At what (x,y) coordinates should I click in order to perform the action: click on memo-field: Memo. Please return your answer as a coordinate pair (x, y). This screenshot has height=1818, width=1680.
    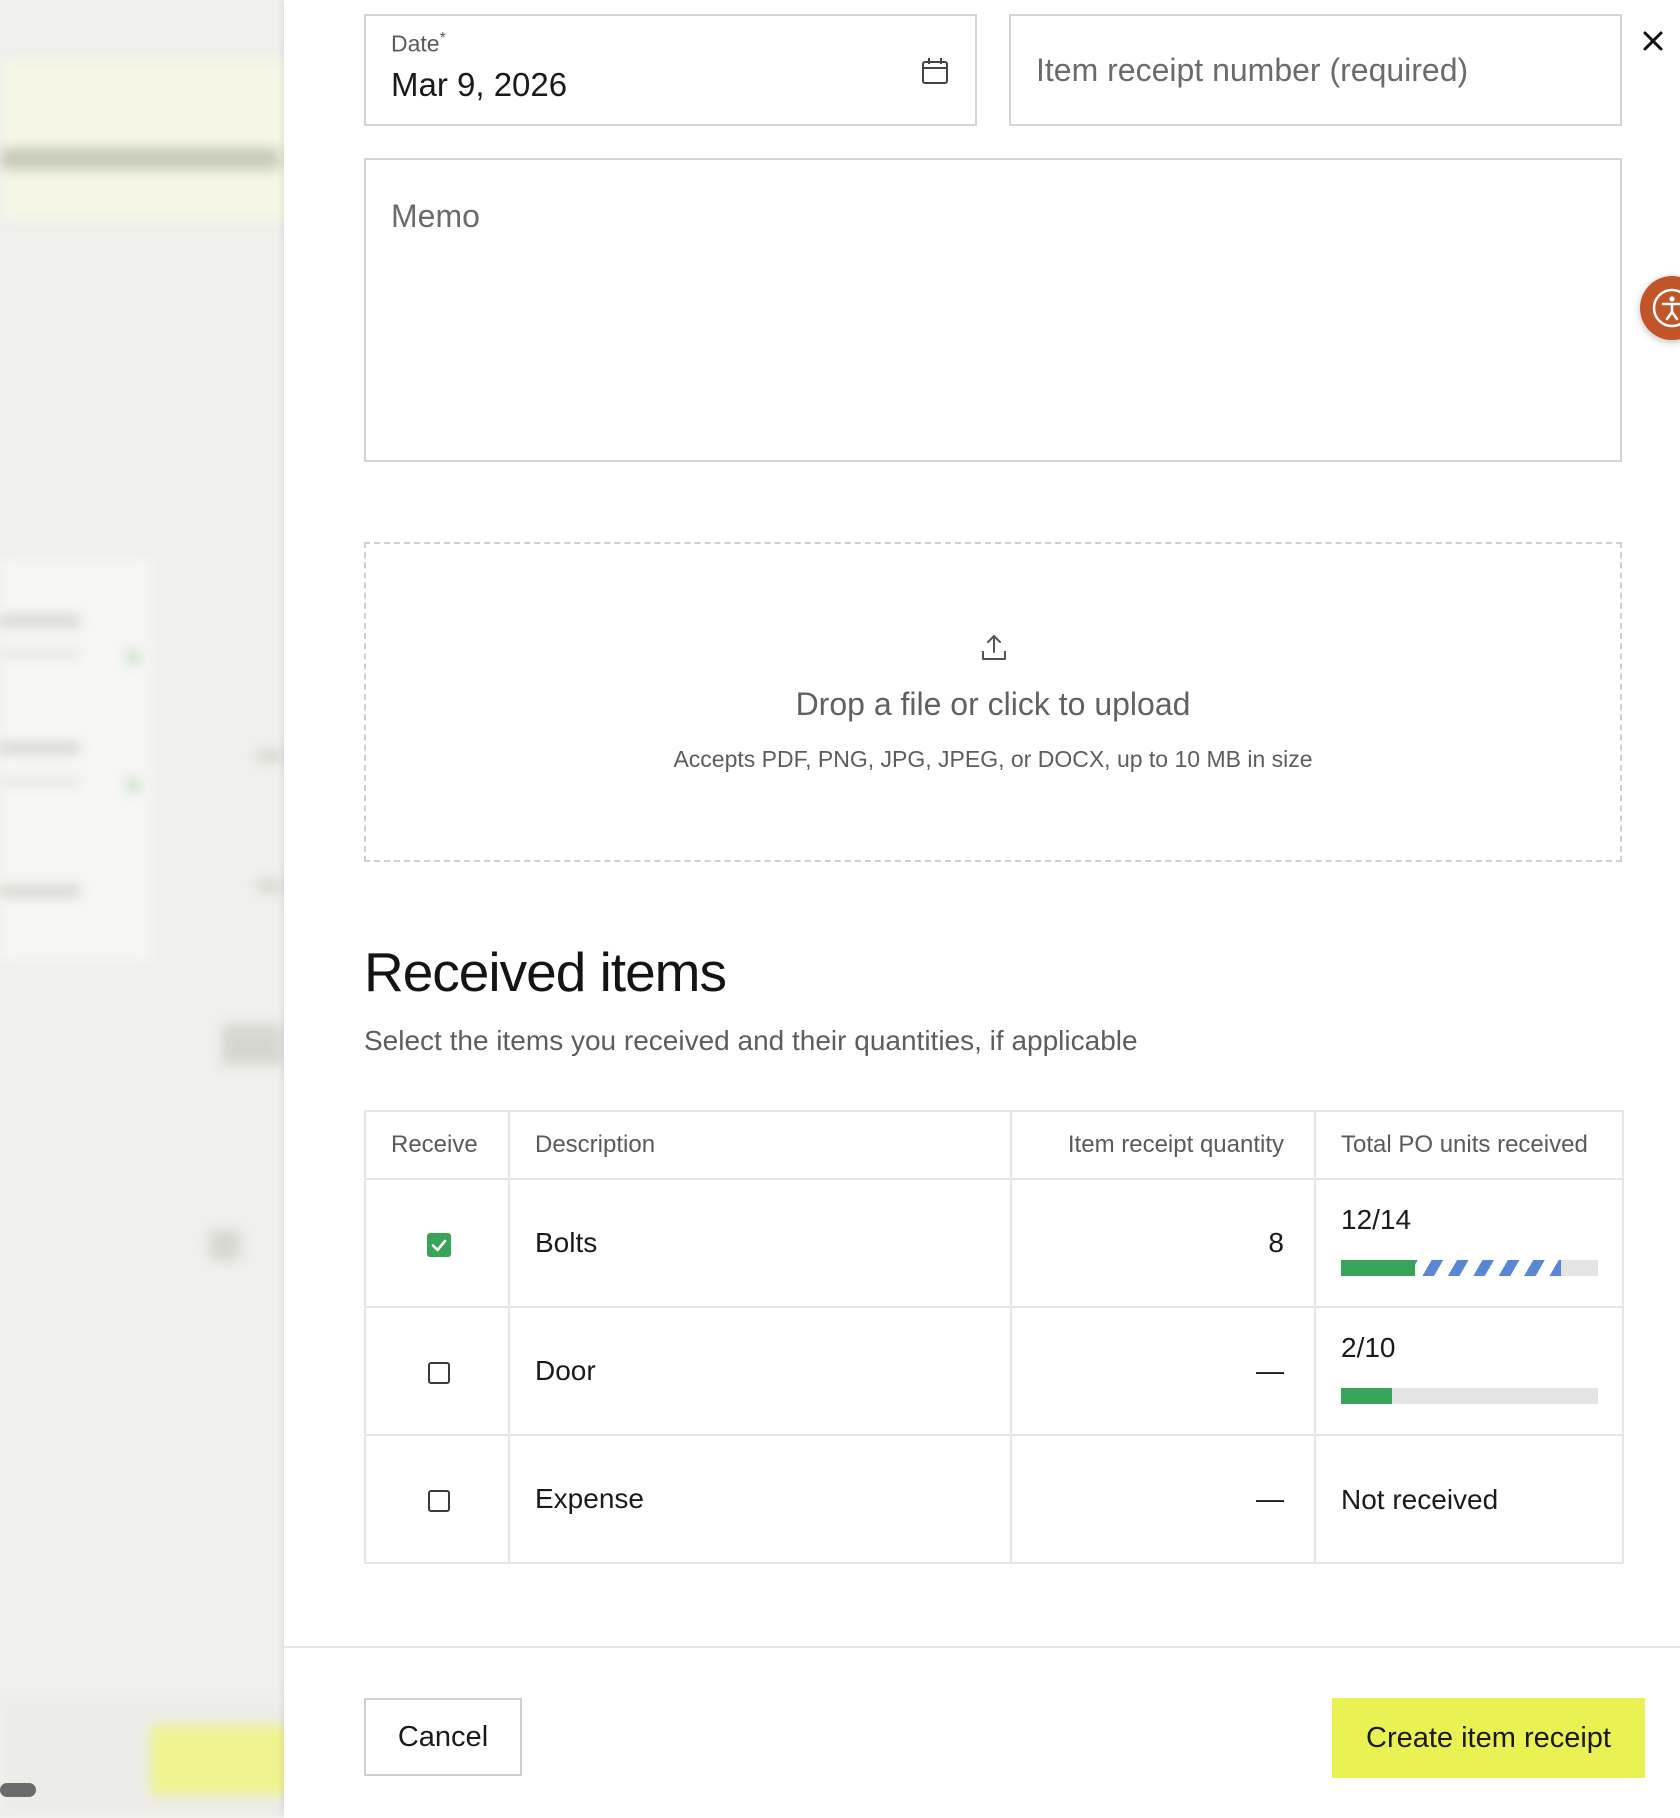
    Looking at the image, I should click on (993, 310).